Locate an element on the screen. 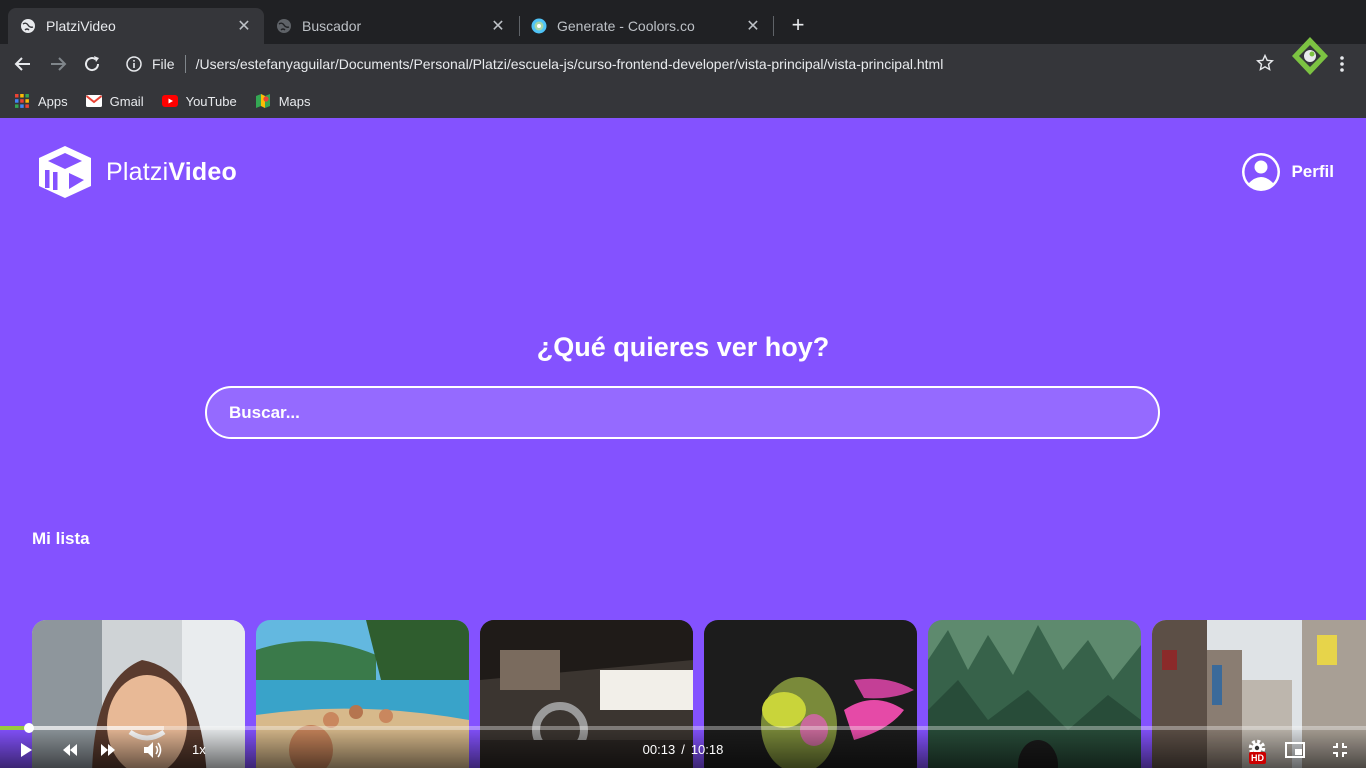  info-icon is located at coordinates (134, 64).